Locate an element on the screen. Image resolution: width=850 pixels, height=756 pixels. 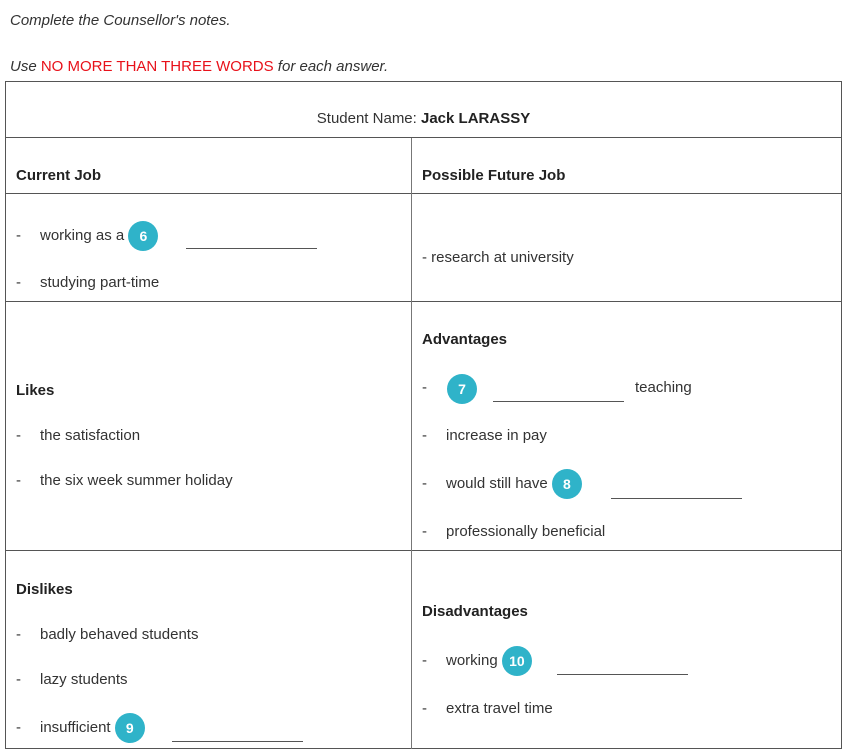
answer-6-field is located at coordinates (251, 248).